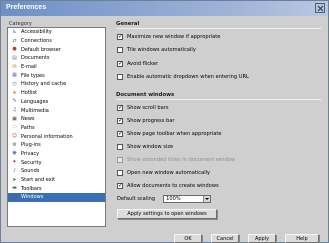 The width and height of the screenshot is (329, 243). Describe the element at coordinates (14, 196) in the screenshot. I see `windows-icon: ▢` at that location.